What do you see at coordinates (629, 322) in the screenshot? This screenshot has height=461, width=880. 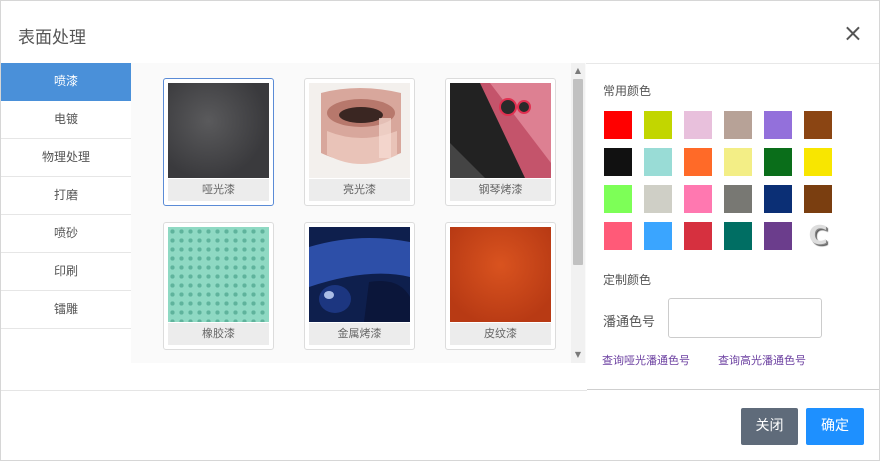 I see `pantone-number-label: 潘通色号` at bounding box center [629, 322].